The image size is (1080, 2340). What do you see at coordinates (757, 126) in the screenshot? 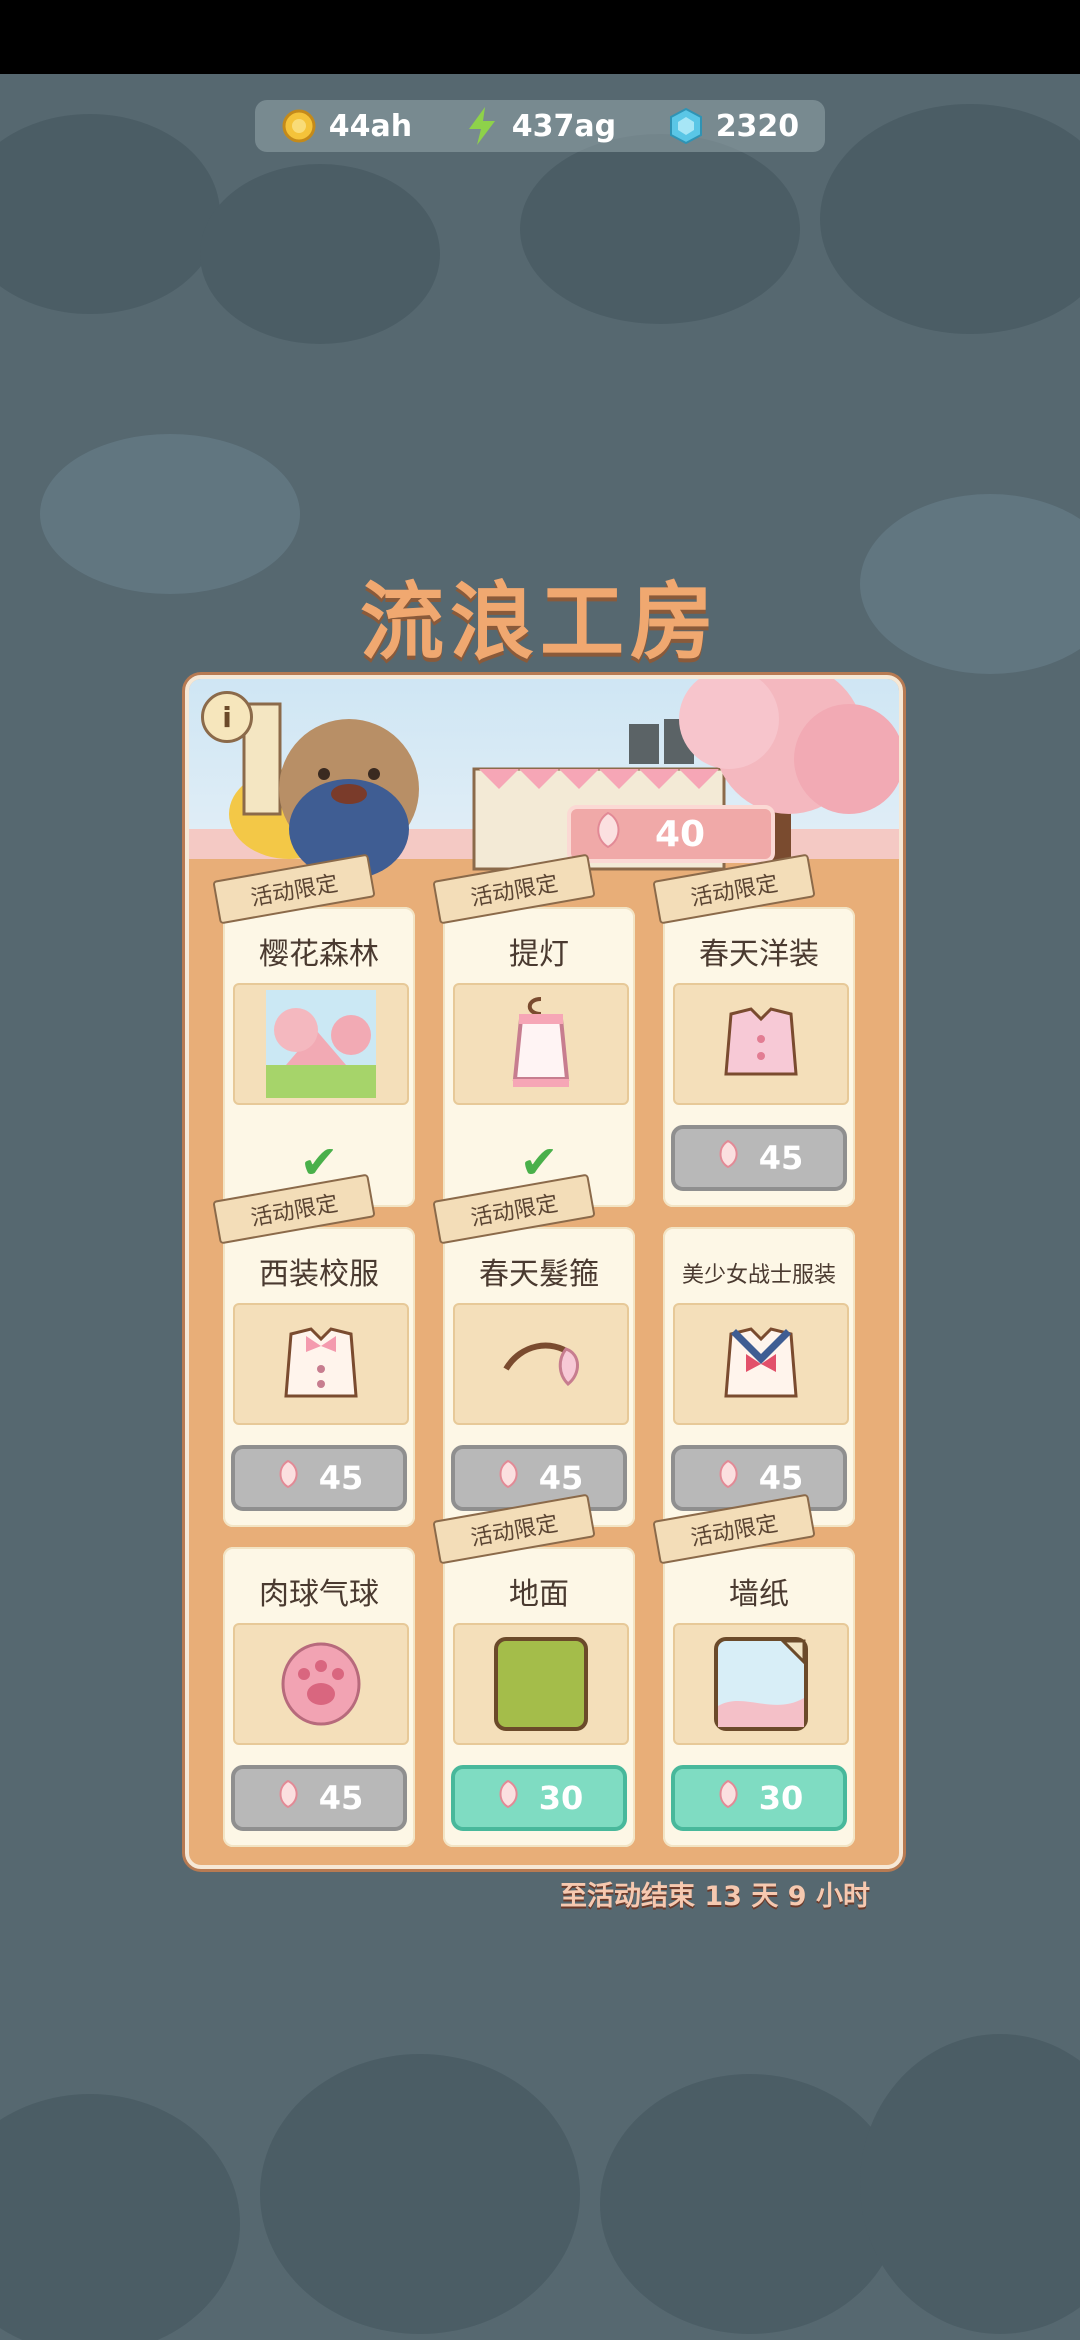
I see `gem-value: 2320` at bounding box center [757, 126].